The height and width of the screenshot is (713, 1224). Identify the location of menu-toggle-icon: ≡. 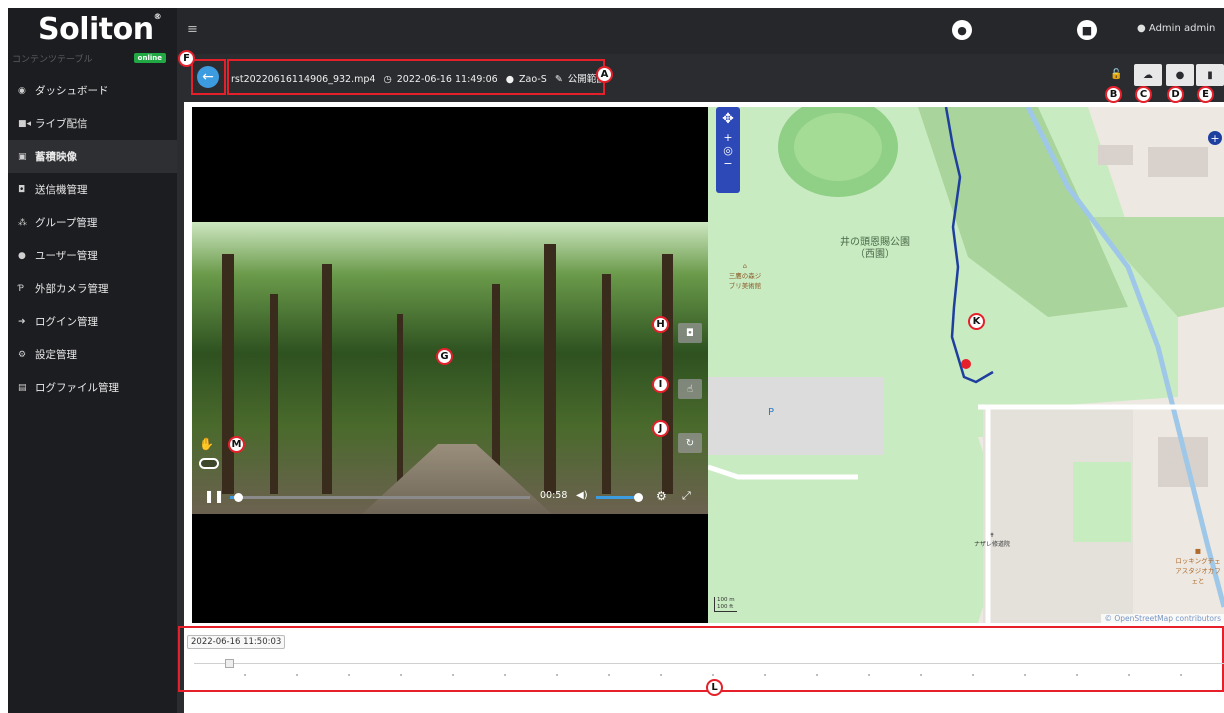
(192, 29).